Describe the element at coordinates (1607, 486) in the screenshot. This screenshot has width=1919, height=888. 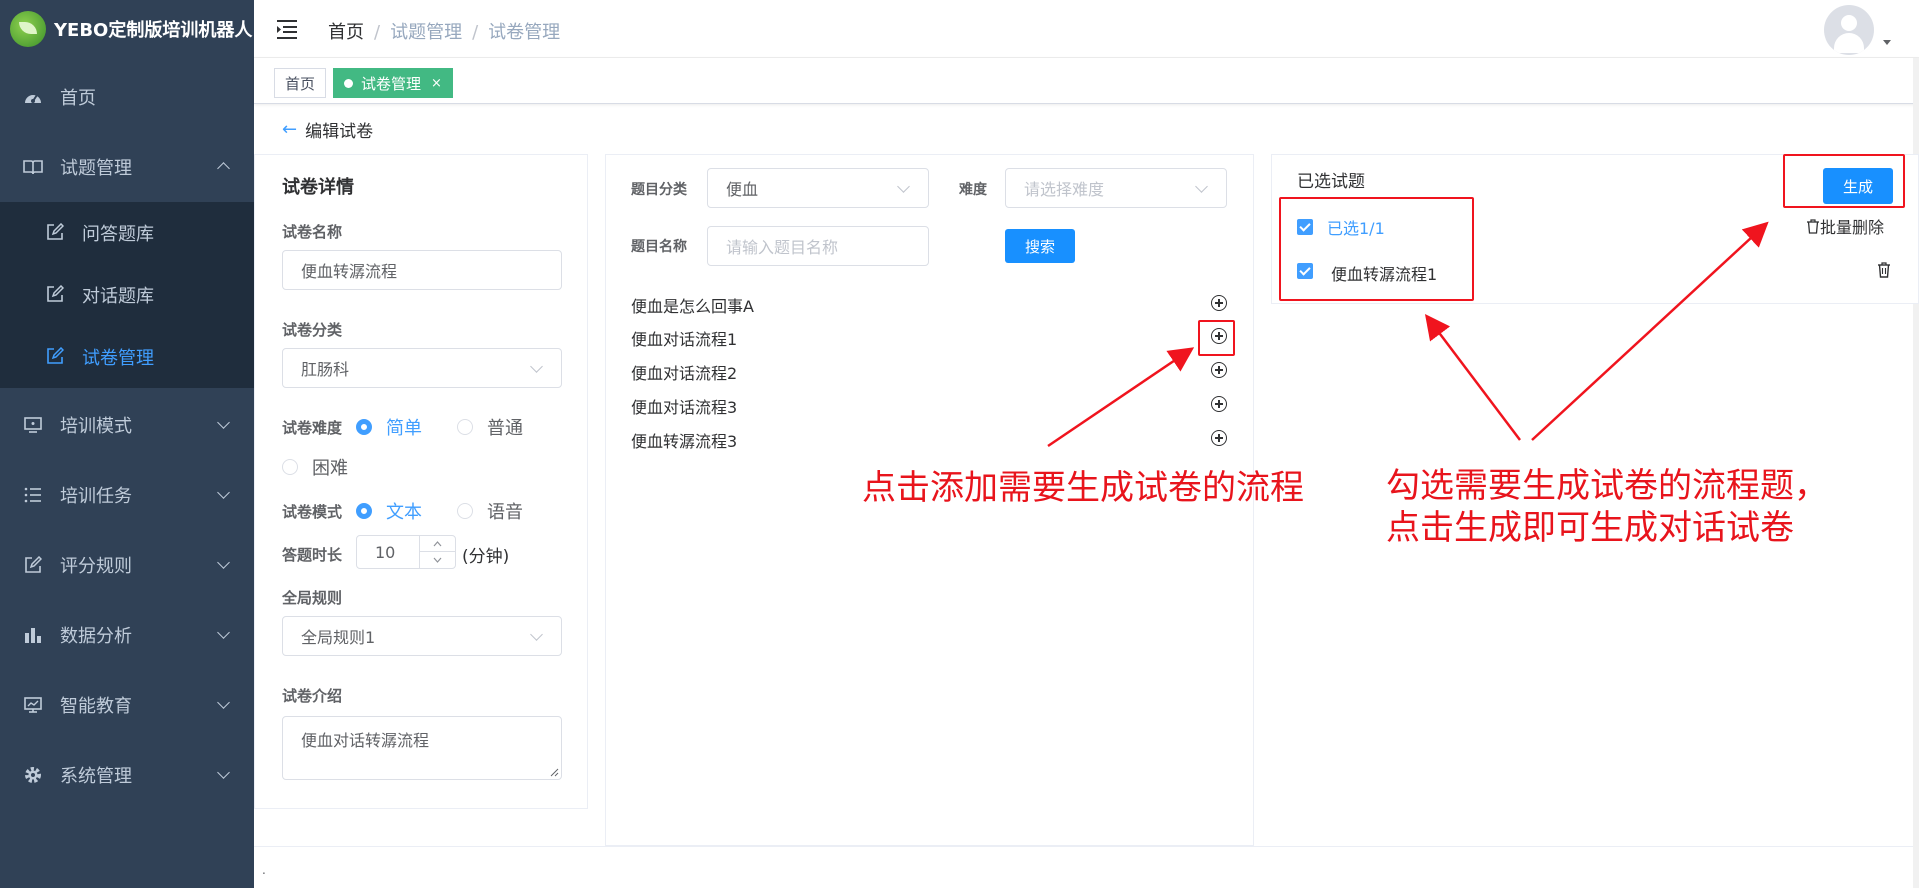
I see `annotation-note: 勾选需要生成试卷的流程题，` at that location.